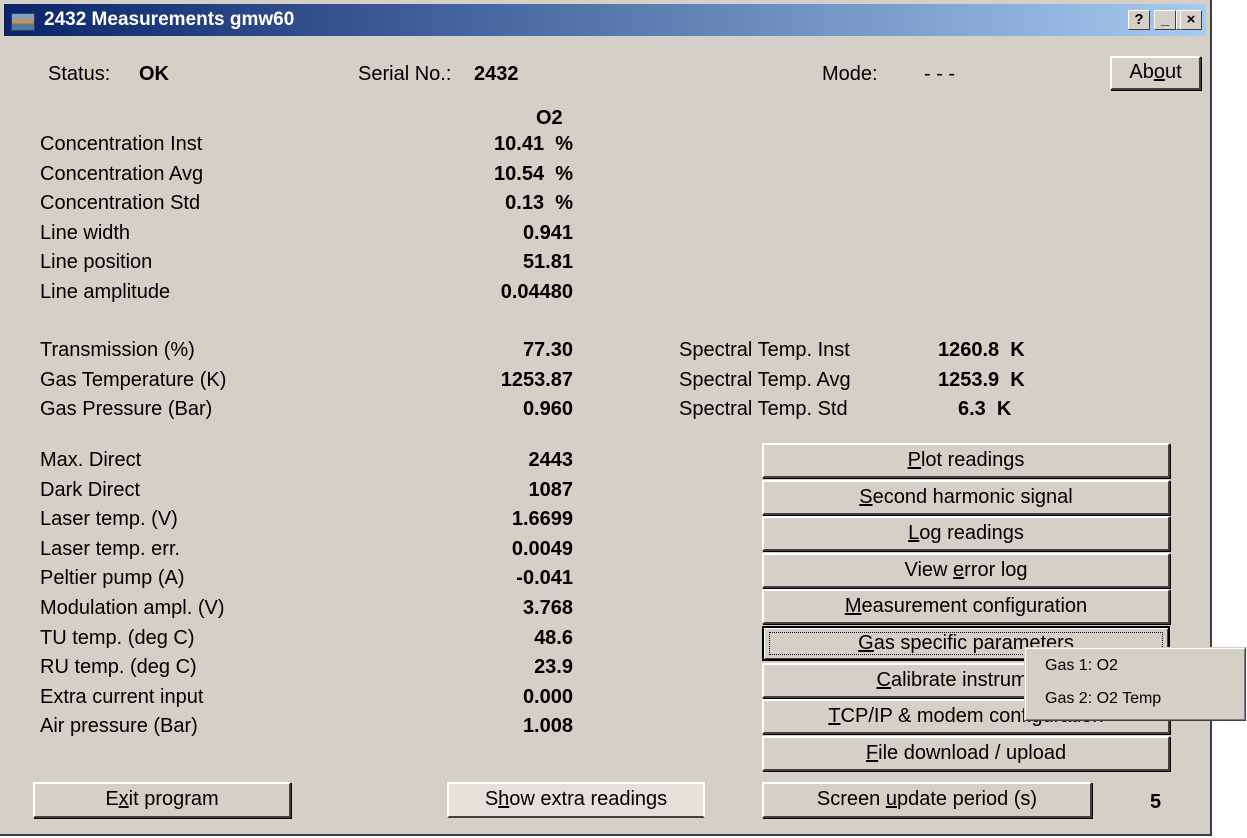  I want to click on reading-value: 48.6, so click(553, 637).